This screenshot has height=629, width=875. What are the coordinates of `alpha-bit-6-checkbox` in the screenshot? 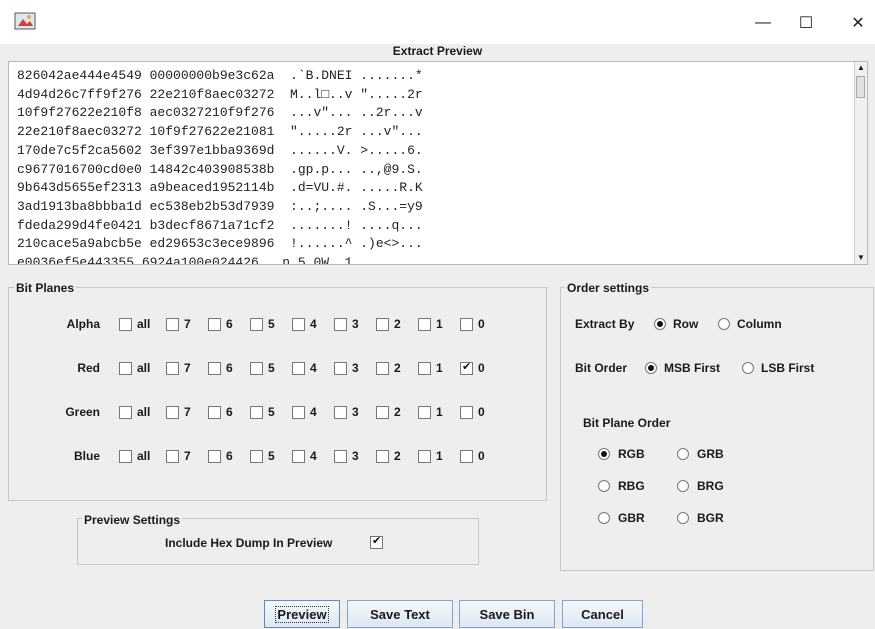 It's located at (214, 324).